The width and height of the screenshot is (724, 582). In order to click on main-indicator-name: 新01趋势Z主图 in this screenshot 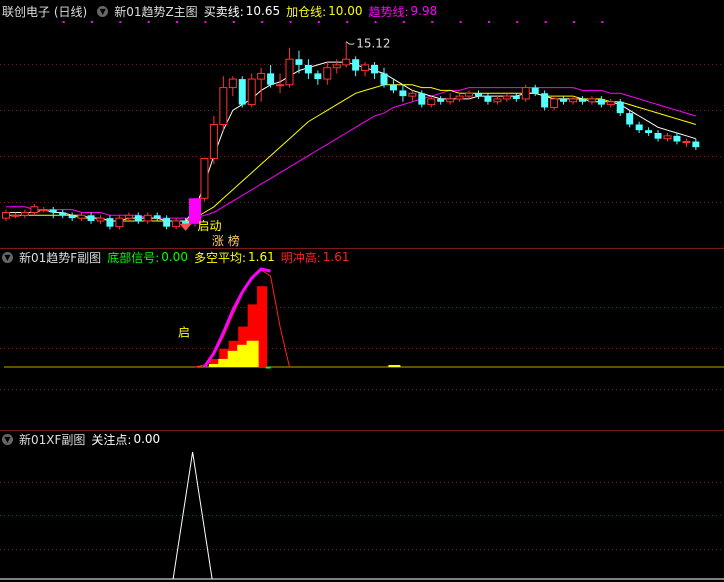, I will do `click(156, 11)`.